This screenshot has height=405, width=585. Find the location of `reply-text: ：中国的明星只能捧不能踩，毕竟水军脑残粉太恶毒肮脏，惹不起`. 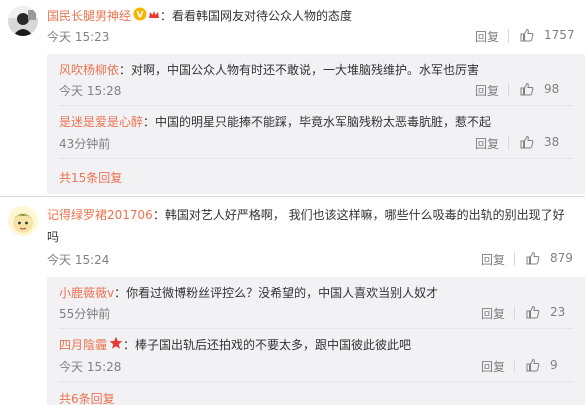

reply-text: ：中国的明星只能捧不能踩，毕竟水军脑残粉太恶毒肮脏，惹不起 is located at coordinates (317, 122).